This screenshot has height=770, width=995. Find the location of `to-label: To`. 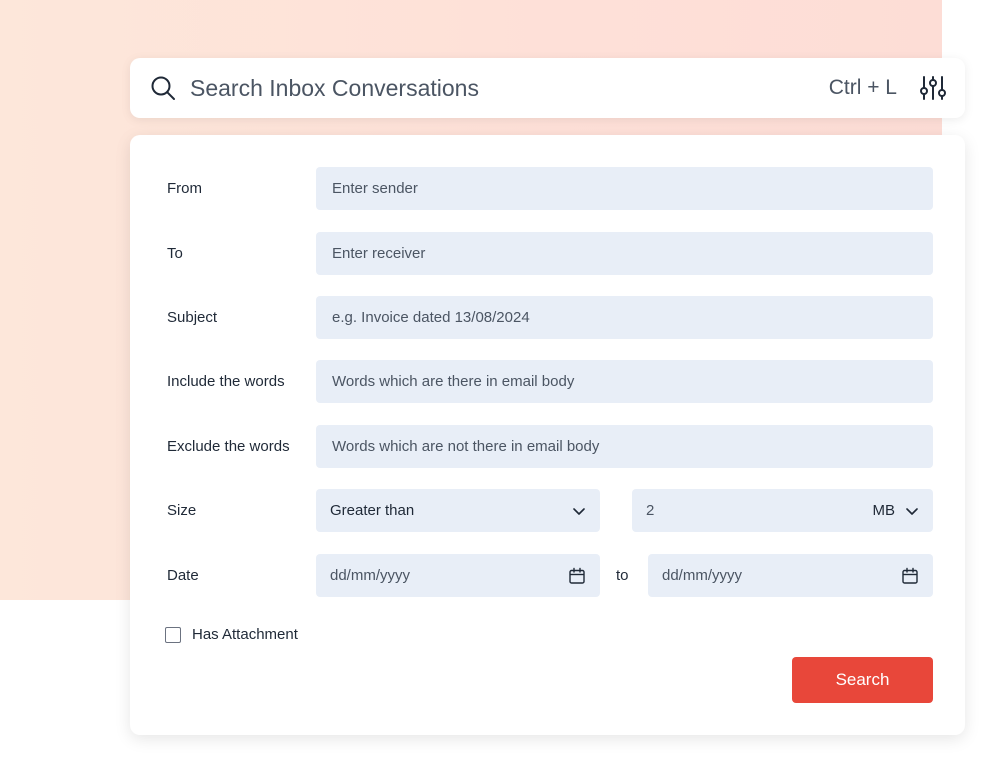

to-label: To is located at coordinates (175, 253).